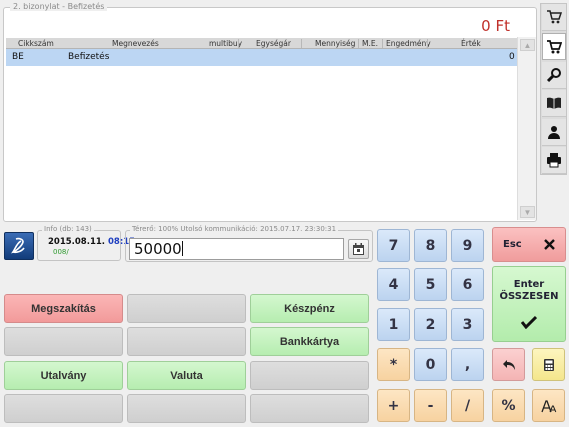  I want to click on undo-icon, so click(508, 364).